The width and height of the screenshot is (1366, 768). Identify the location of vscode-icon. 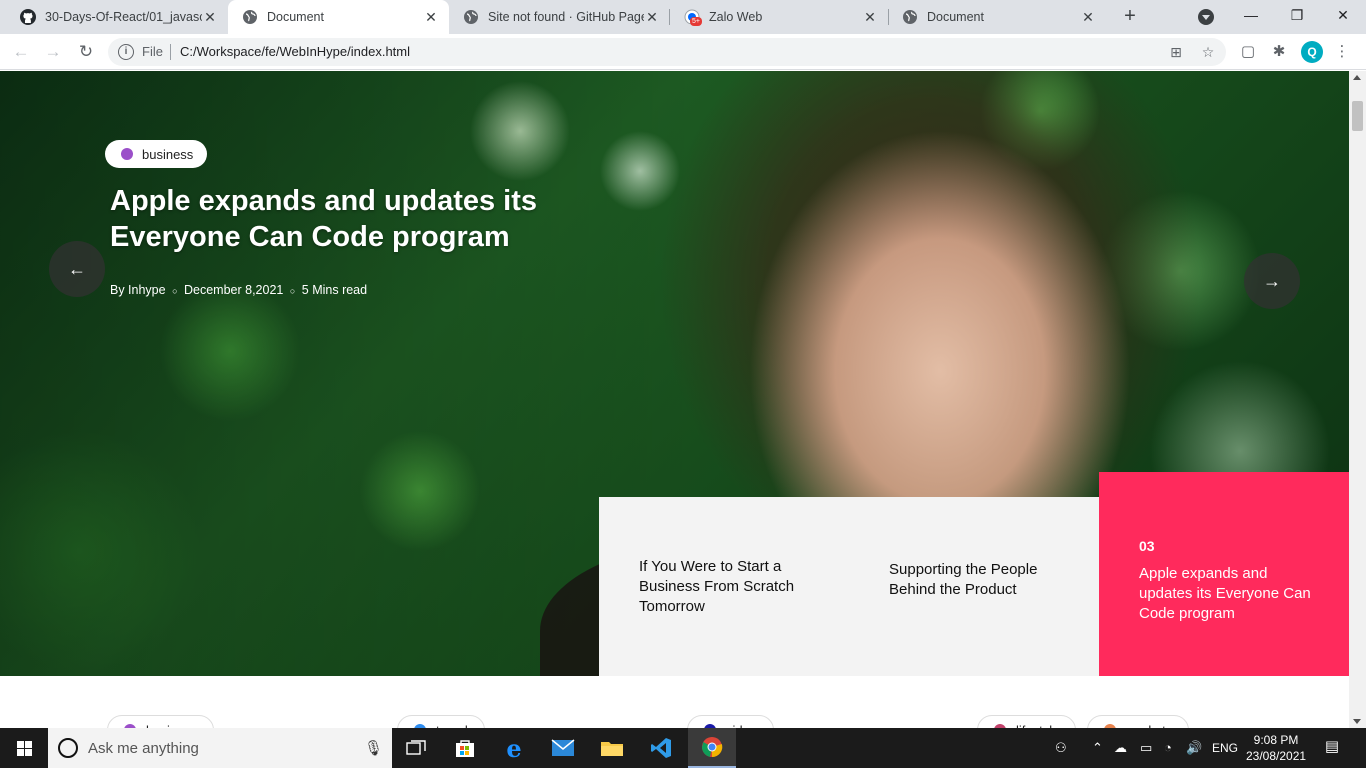
(661, 748).